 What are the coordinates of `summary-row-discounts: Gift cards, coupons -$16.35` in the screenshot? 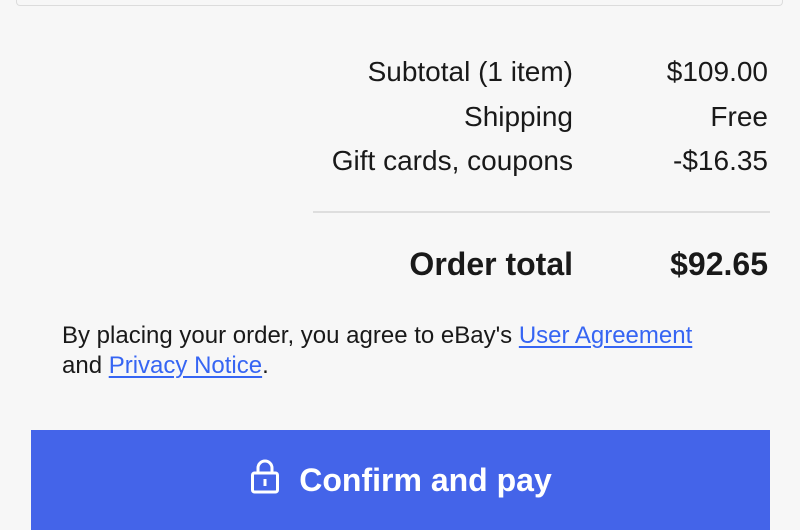 It's located at (535, 161).